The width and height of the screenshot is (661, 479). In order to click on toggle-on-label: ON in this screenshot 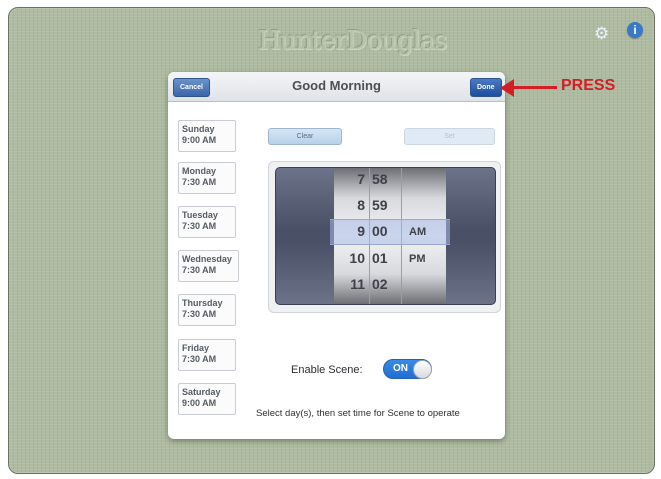, I will do `click(400, 368)`.